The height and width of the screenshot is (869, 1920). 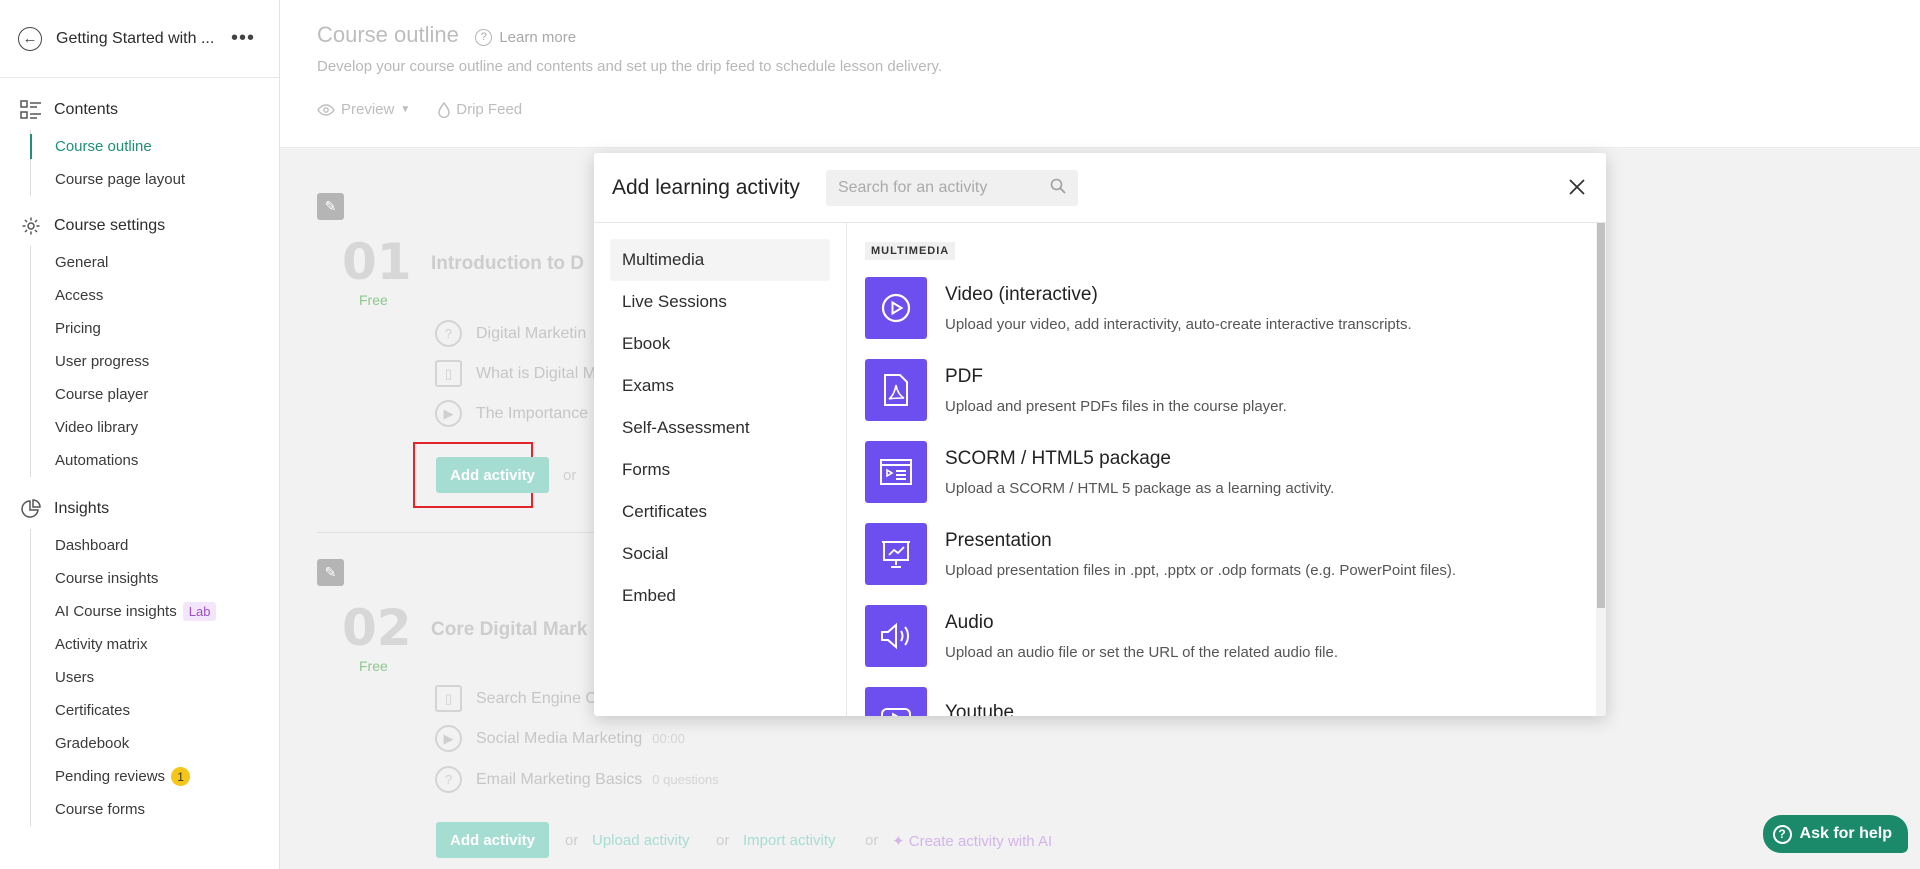 What do you see at coordinates (720, 512) in the screenshot?
I see `category-certificates: Certificates` at bounding box center [720, 512].